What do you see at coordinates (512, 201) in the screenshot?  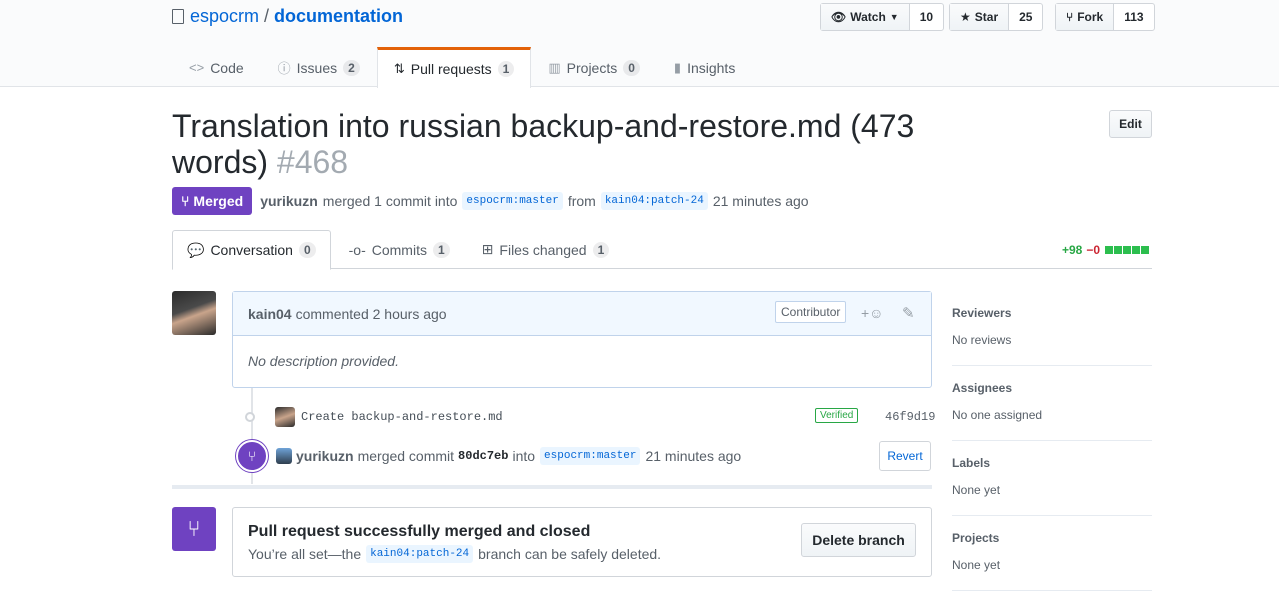 I see `base-branch: espocrm:master` at bounding box center [512, 201].